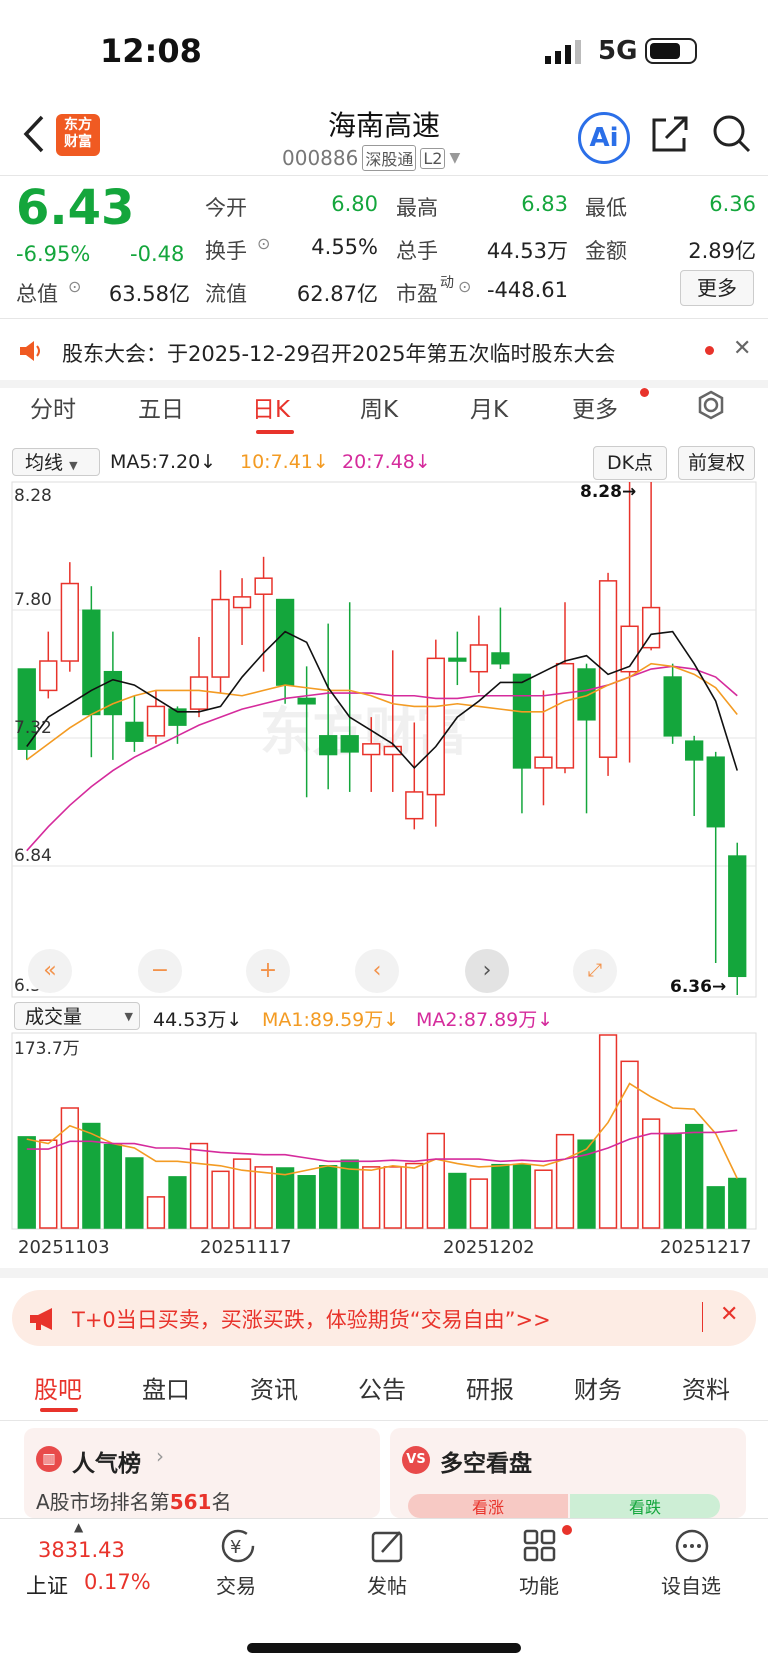 This screenshot has height=1666, width=768. I want to click on gear-icon, so click(711, 405).